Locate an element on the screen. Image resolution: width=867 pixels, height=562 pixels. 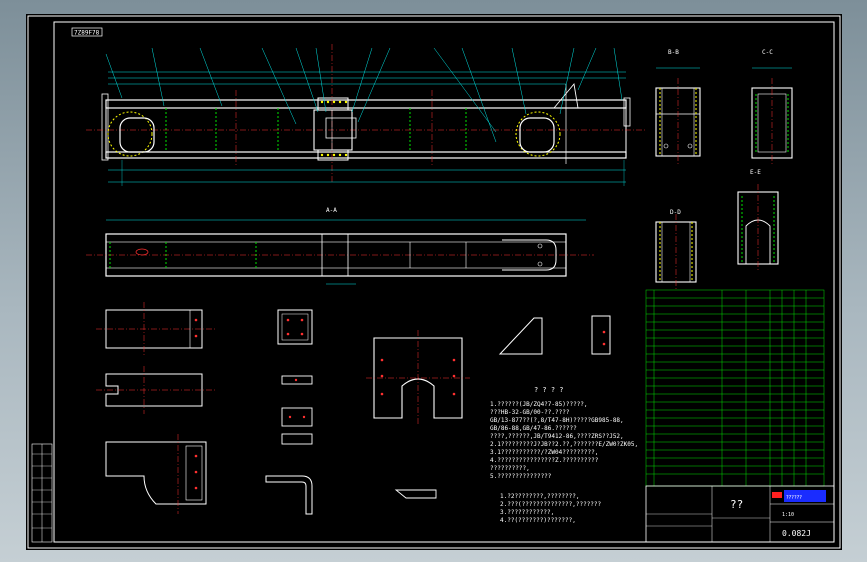
view-cc-title: C-C is located at coordinates (767, 52).